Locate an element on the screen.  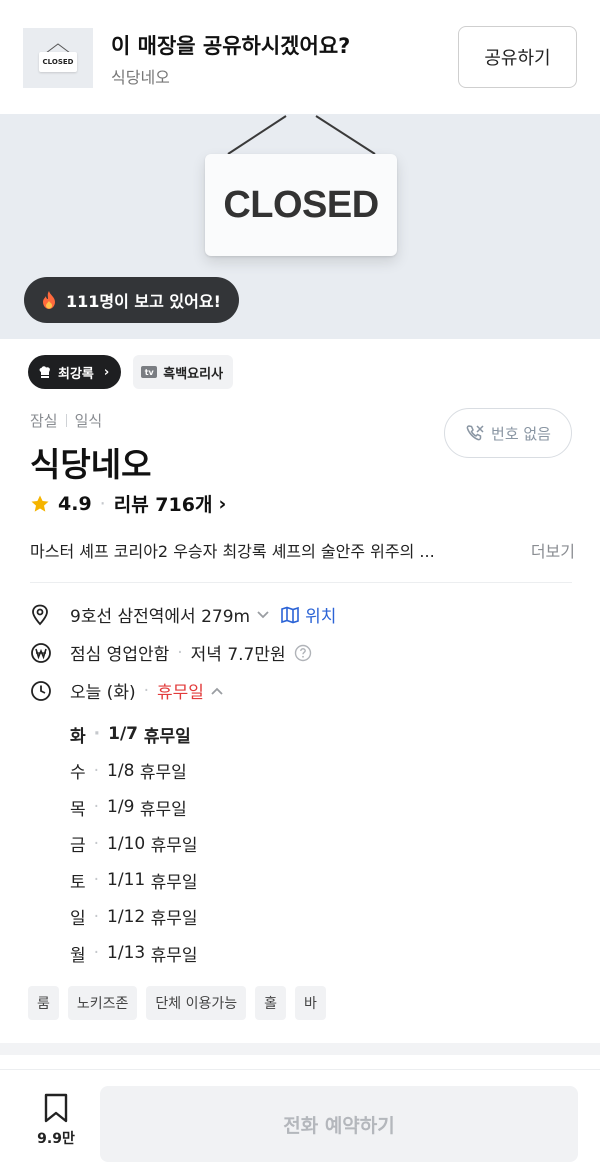
chef-chip-label: 최강록 is located at coordinates (76, 374).